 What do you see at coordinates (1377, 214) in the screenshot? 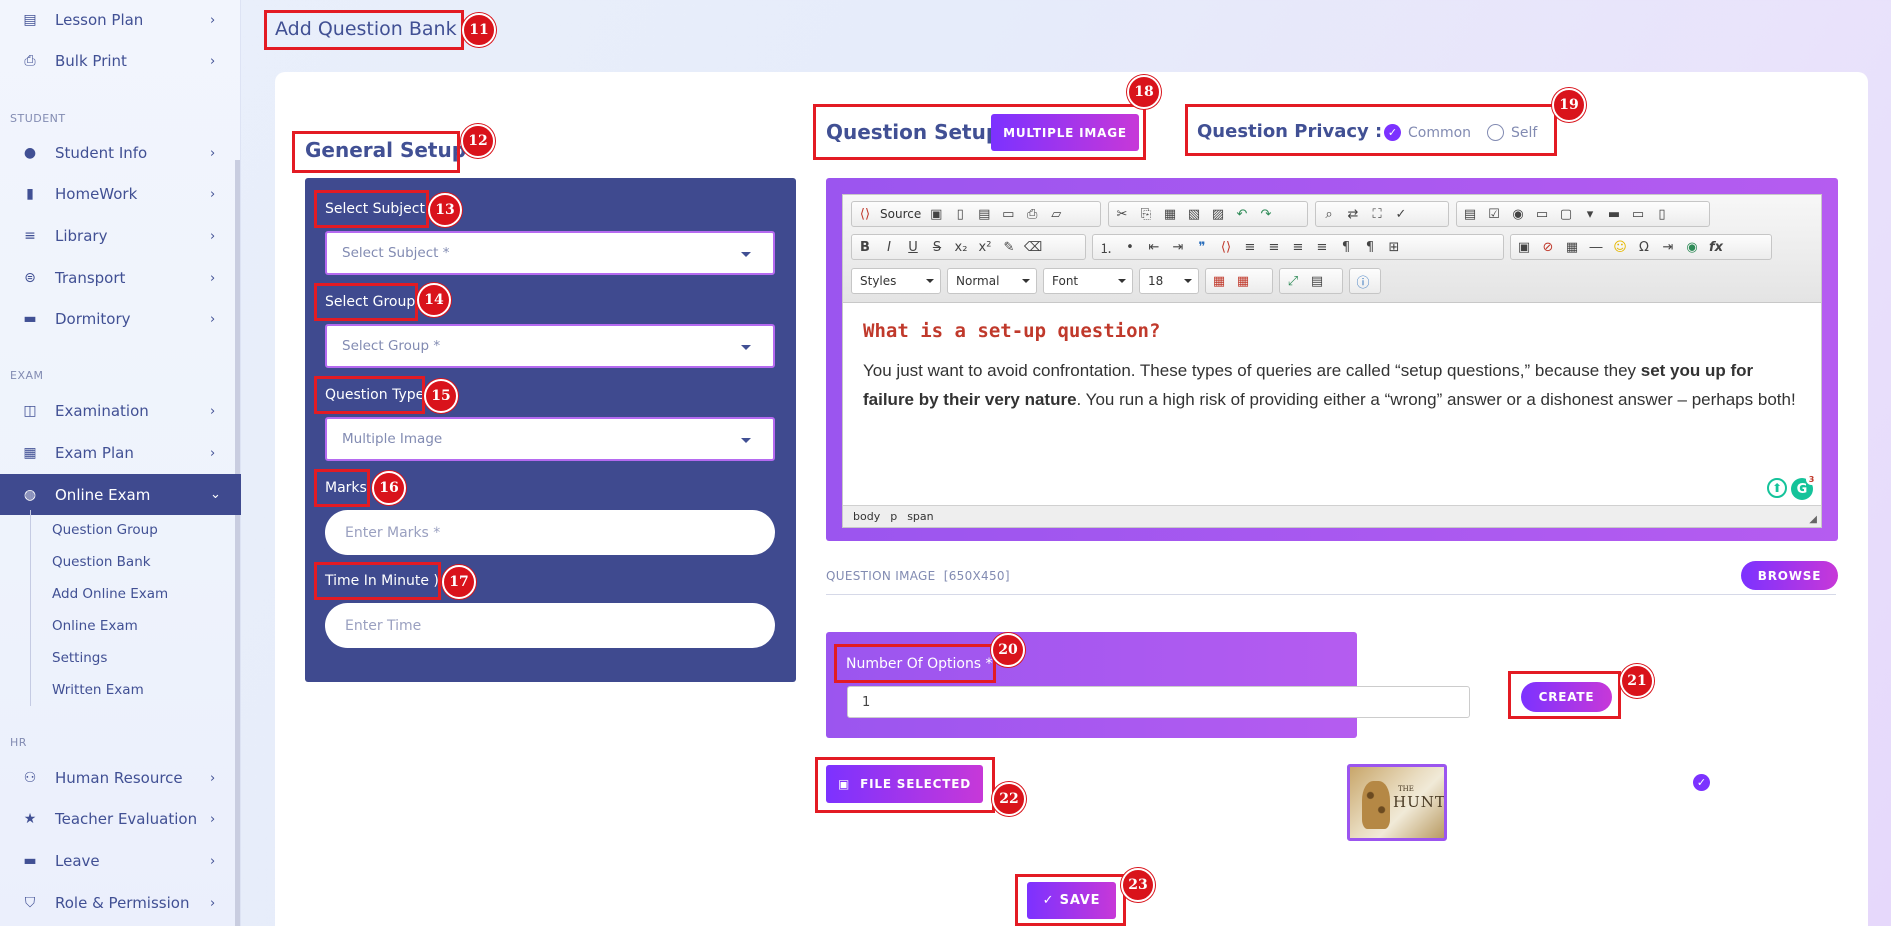
I see `select-all-icon: ⛶` at bounding box center [1377, 214].